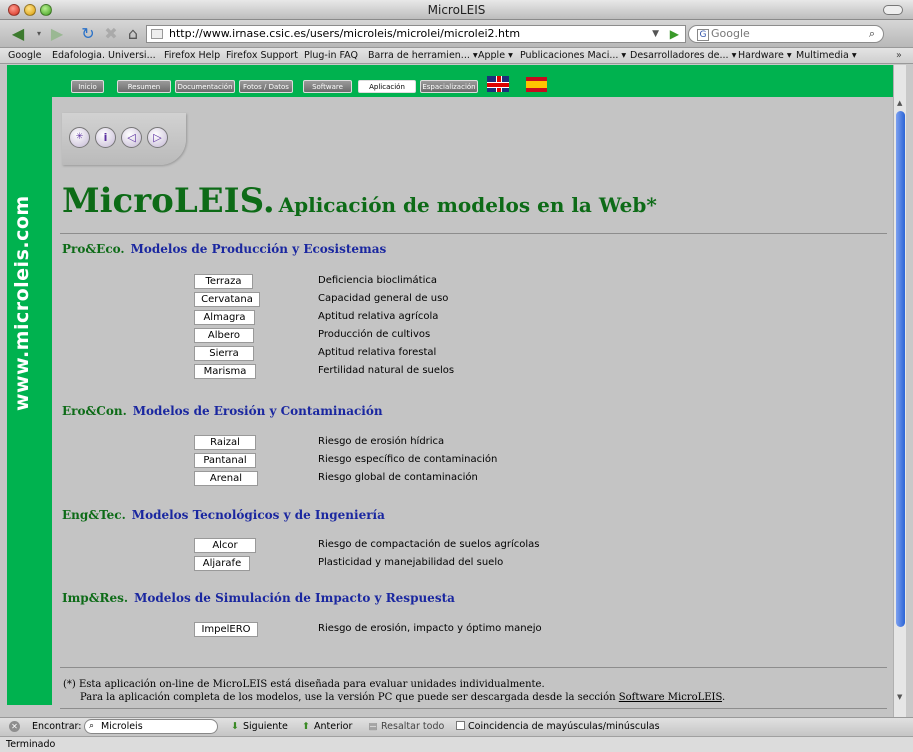  Describe the element at coordinates (331, 55) in the screenshot. I see `bookmark-item: Plug-in FAQ` at that location.